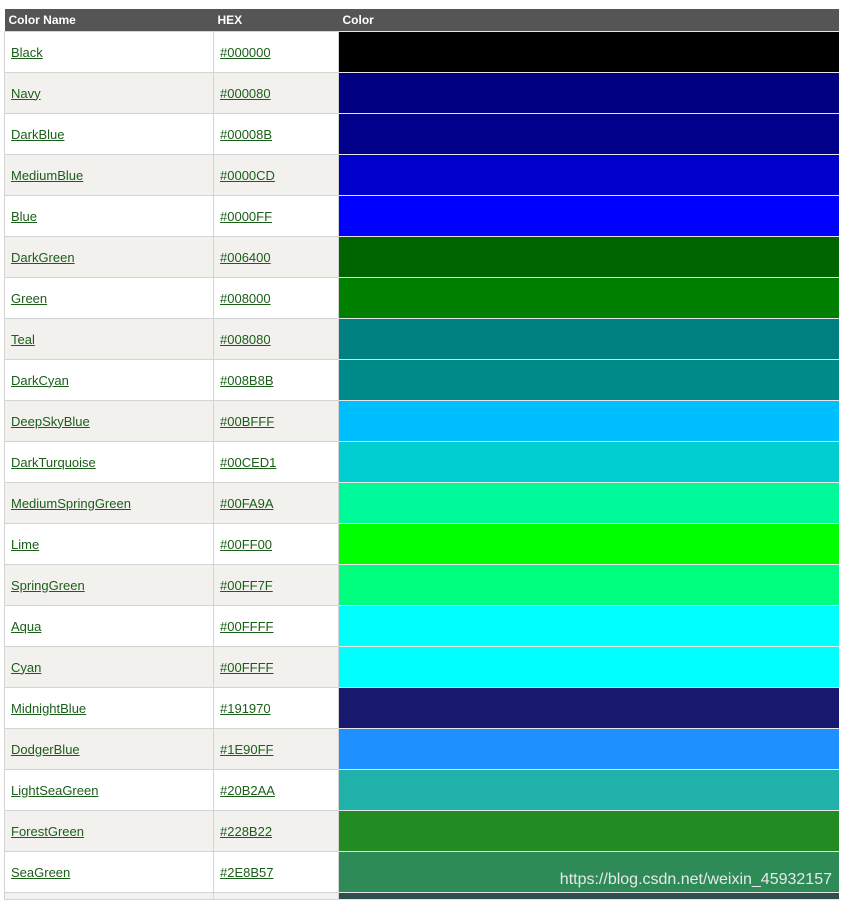 The width and height of the screenshot is (842, 900). Describe the element at coordinates (246, 544) in the screenshot. I see `hex-link: #00FF00` at that location.